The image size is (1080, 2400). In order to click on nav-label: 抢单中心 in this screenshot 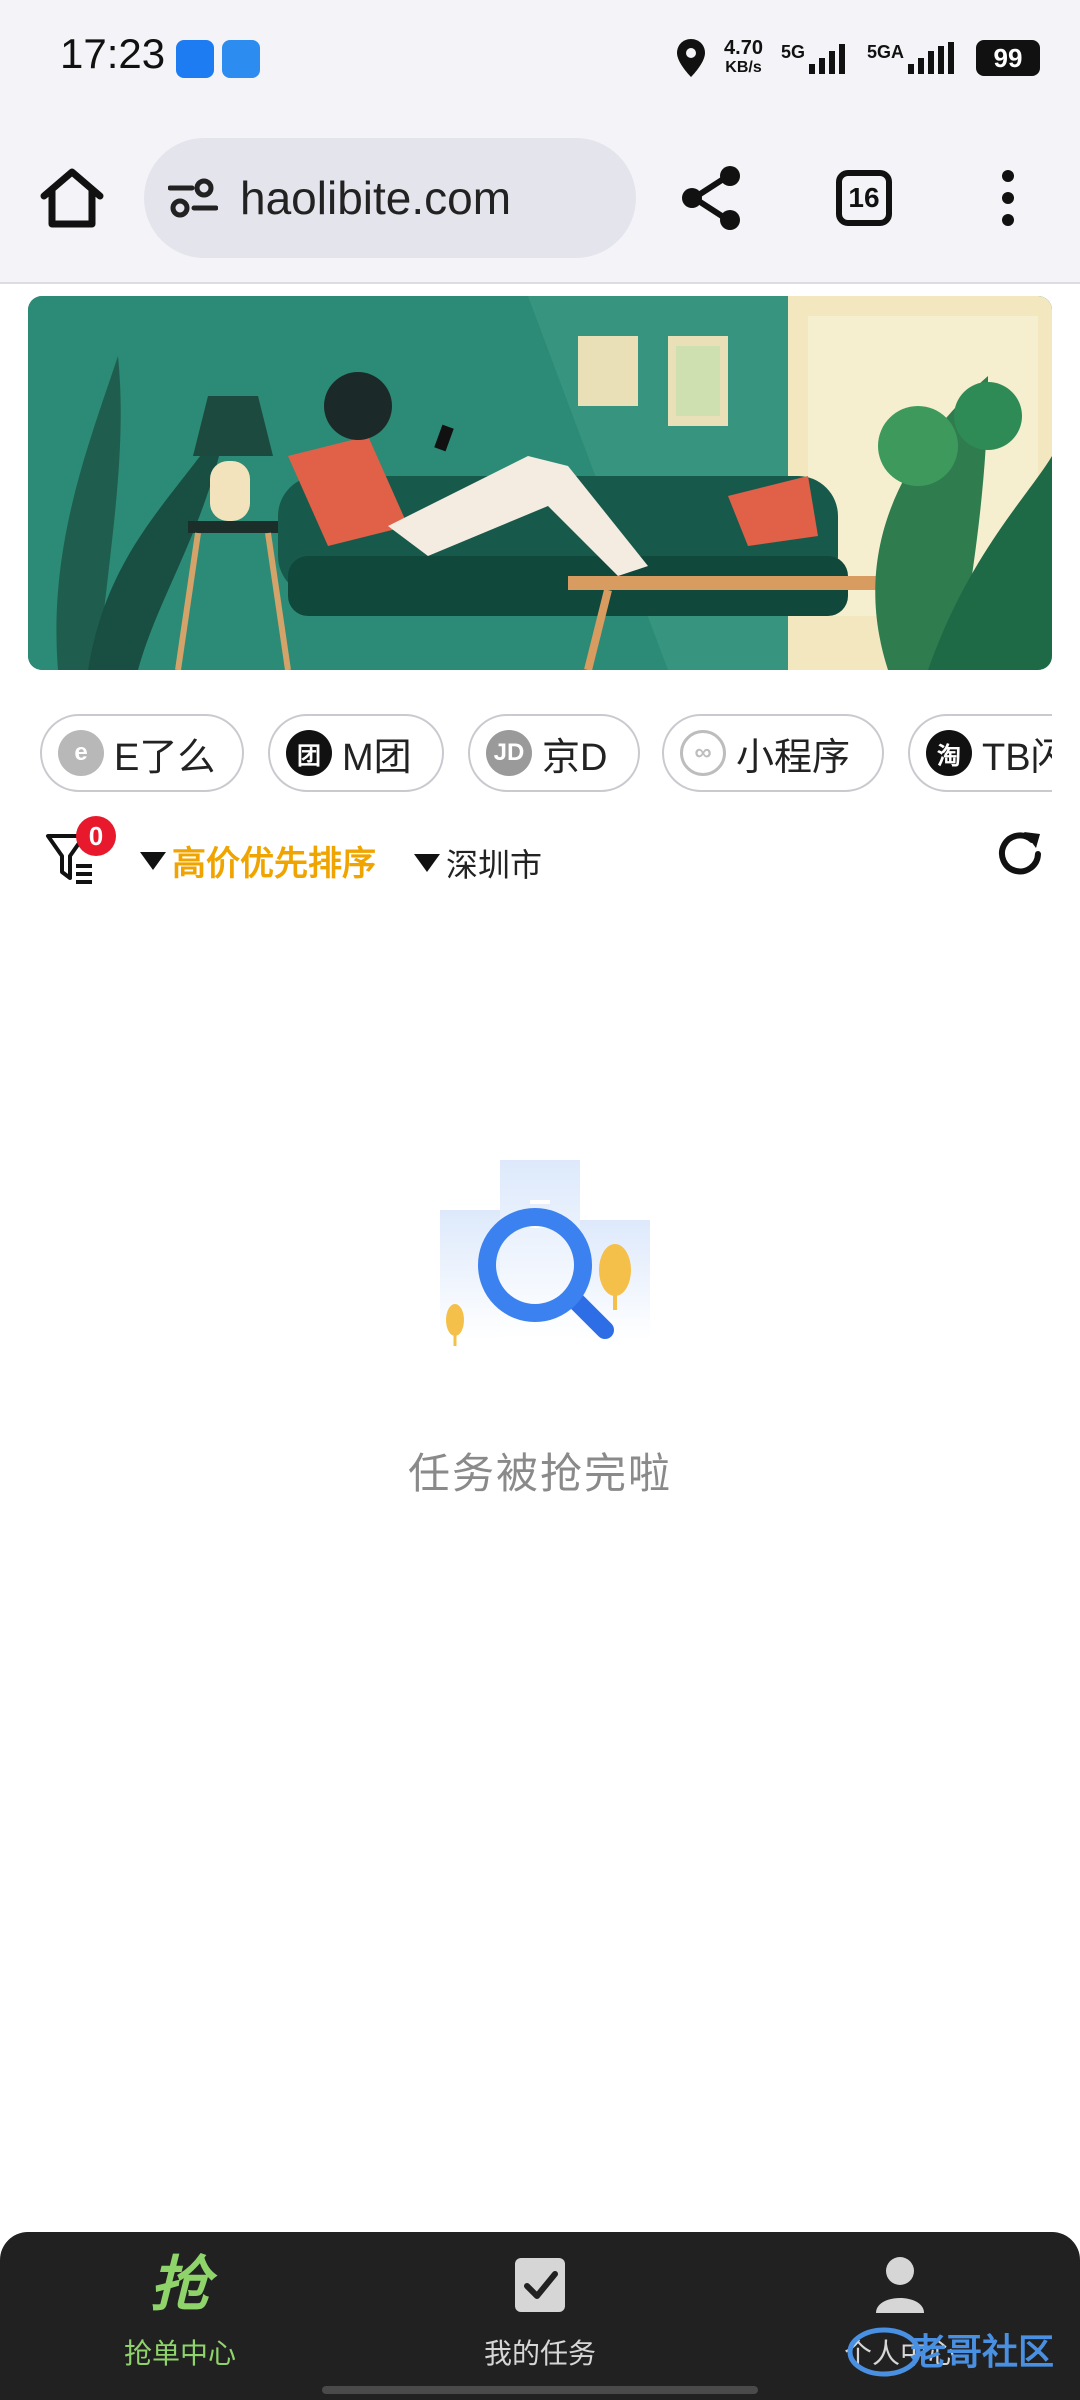, I will do `click(179, 2353)`.